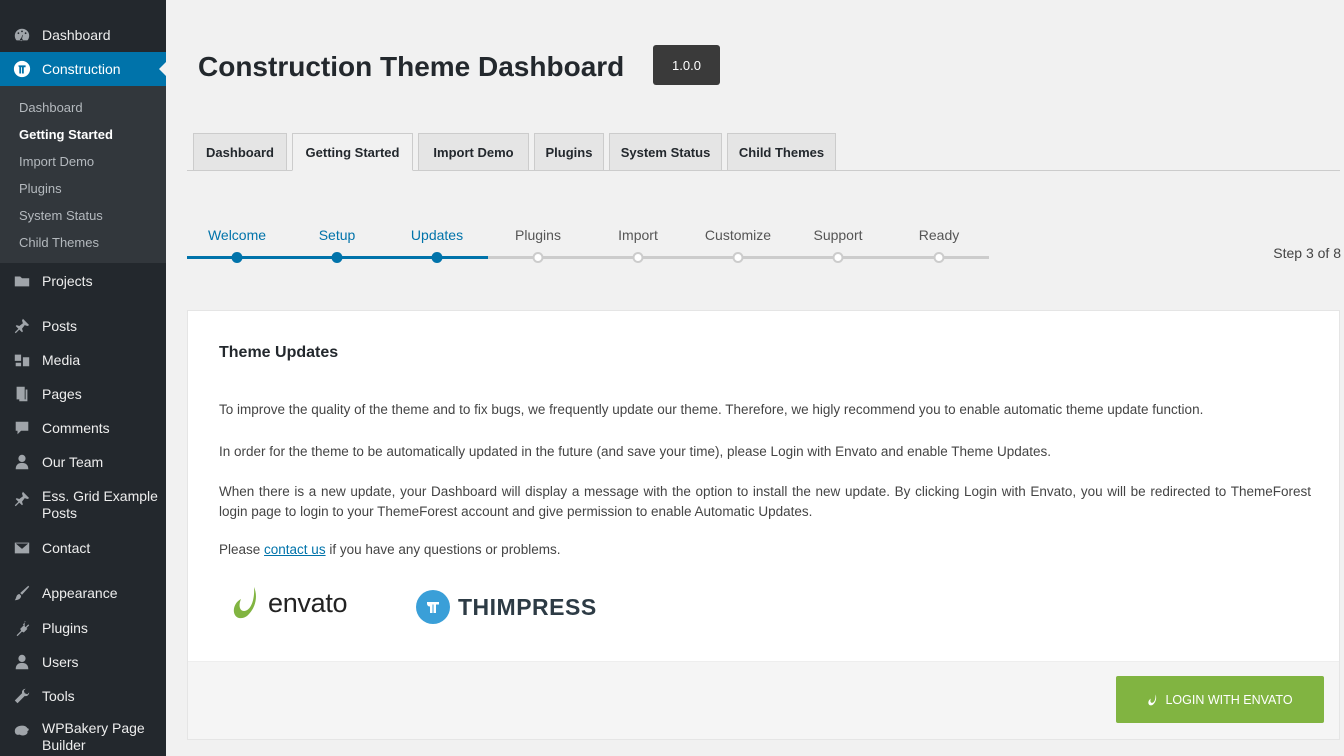 The image size is (1344, 756). What do you see at coordinates (837, 235) in the screenshot?
I see `step-label-support: Support` at bounding box center [837, 235].